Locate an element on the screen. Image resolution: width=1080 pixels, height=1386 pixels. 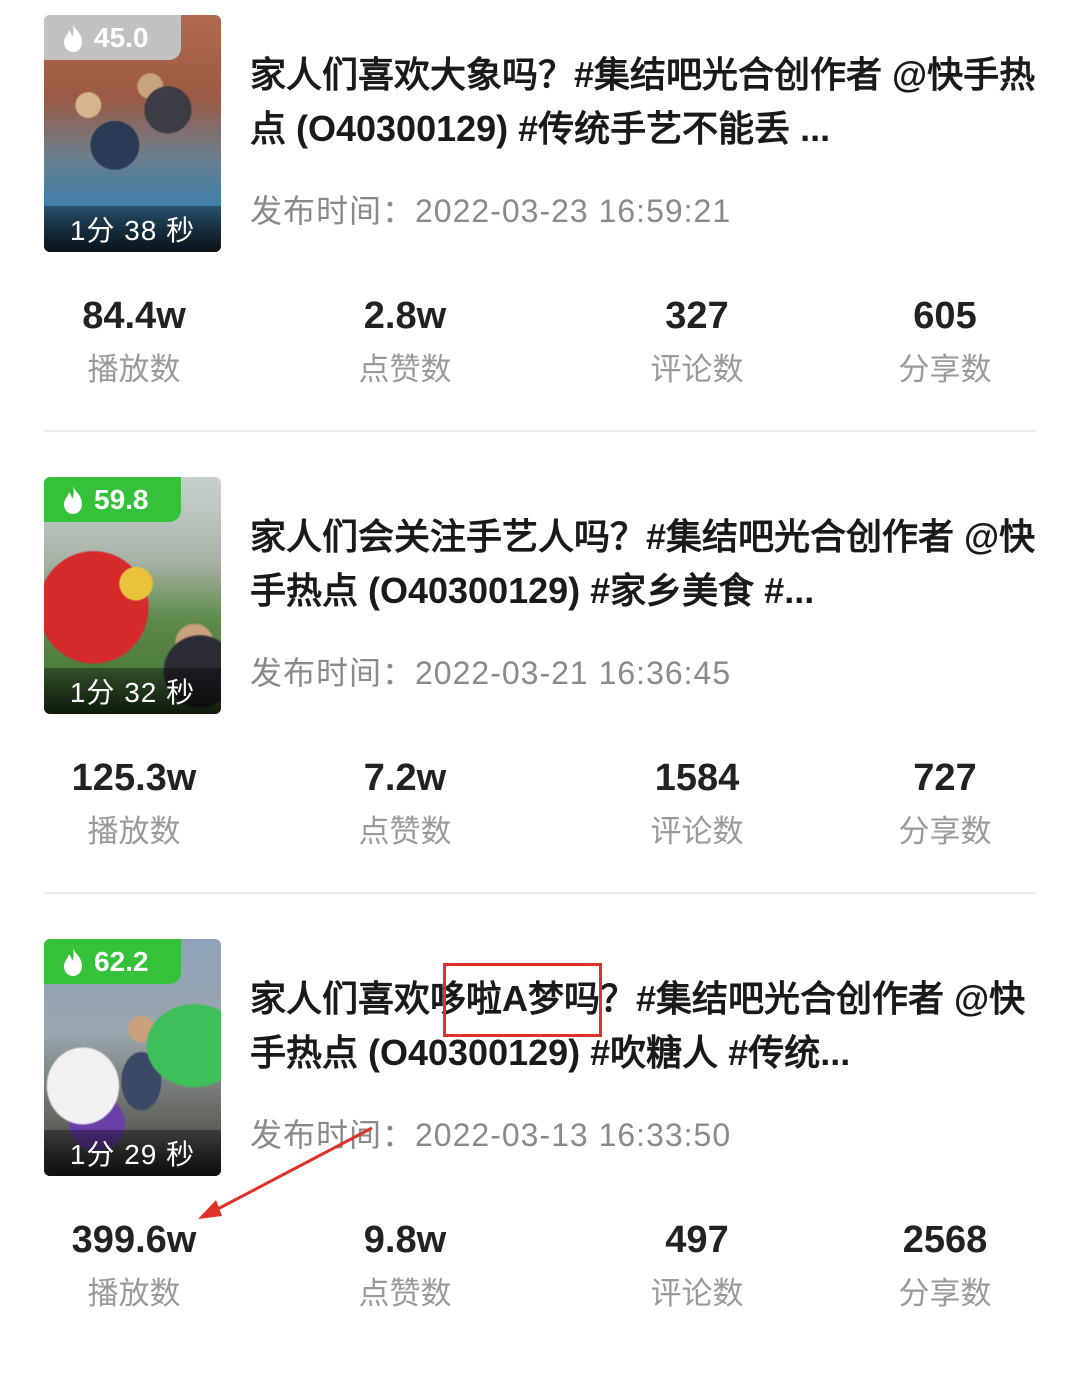
stat-value: 9.8w is located at coordinates (405, 1240).